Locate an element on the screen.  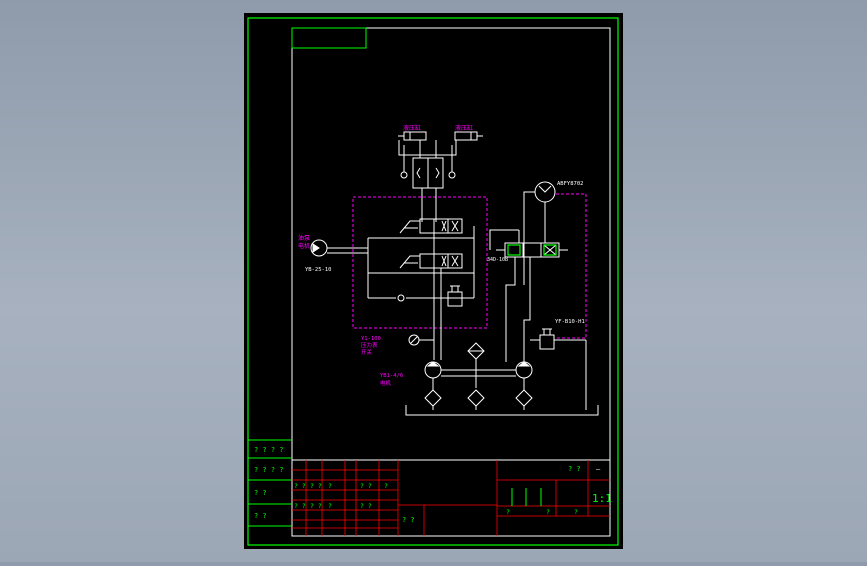
tb-mid-1: ? ? is located at coordinates (300, 486).